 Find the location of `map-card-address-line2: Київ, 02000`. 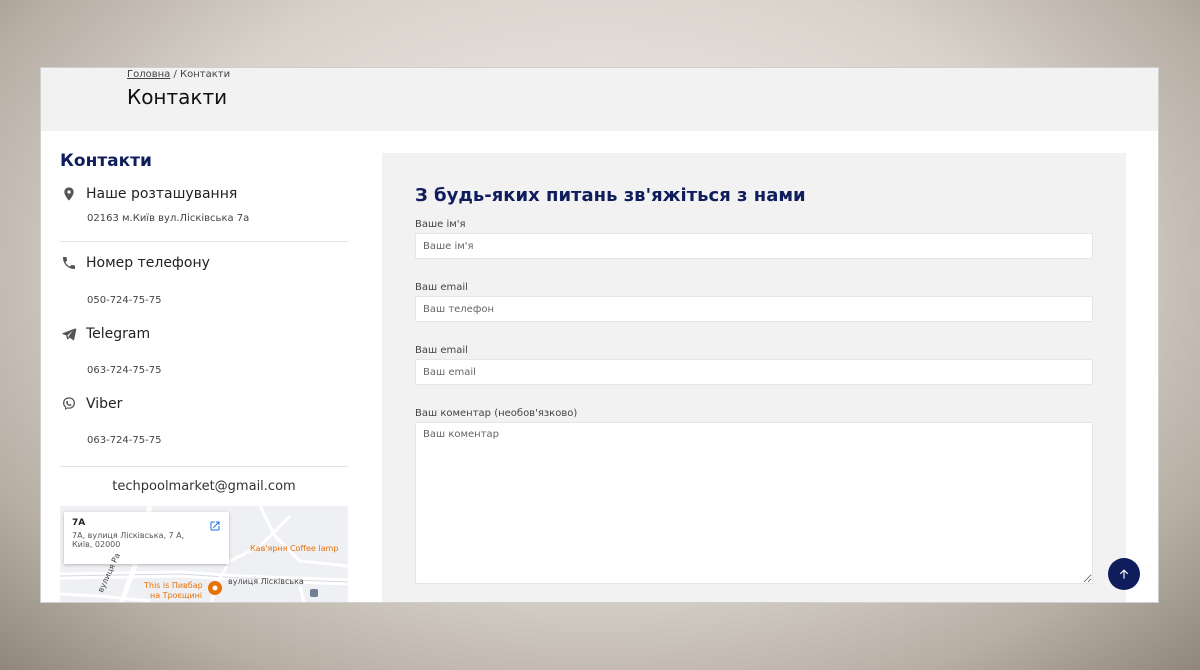

map-card-address-line2: Київ, 02000 is located at coordinates (96, 544).